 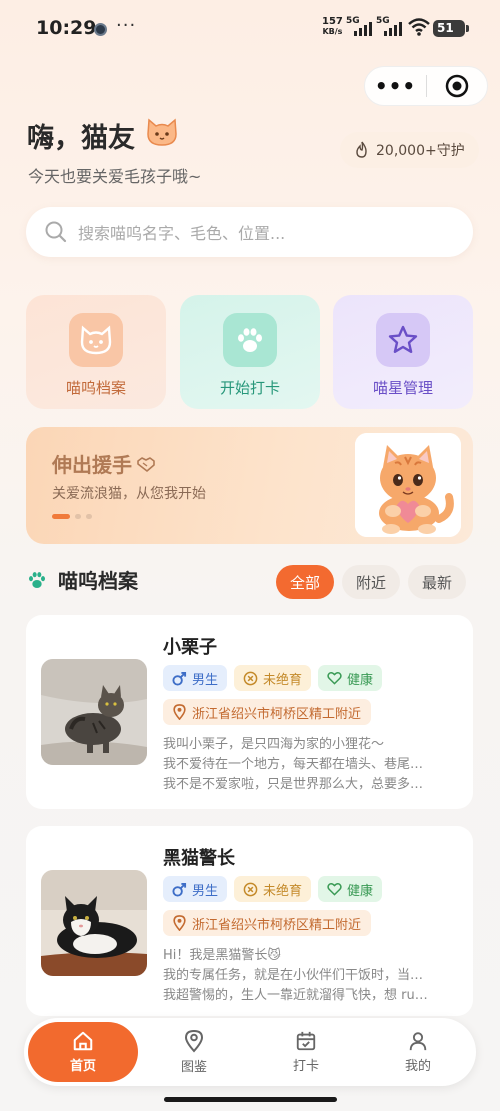 I want to click on home-icon, so click(x=83, y=1041).